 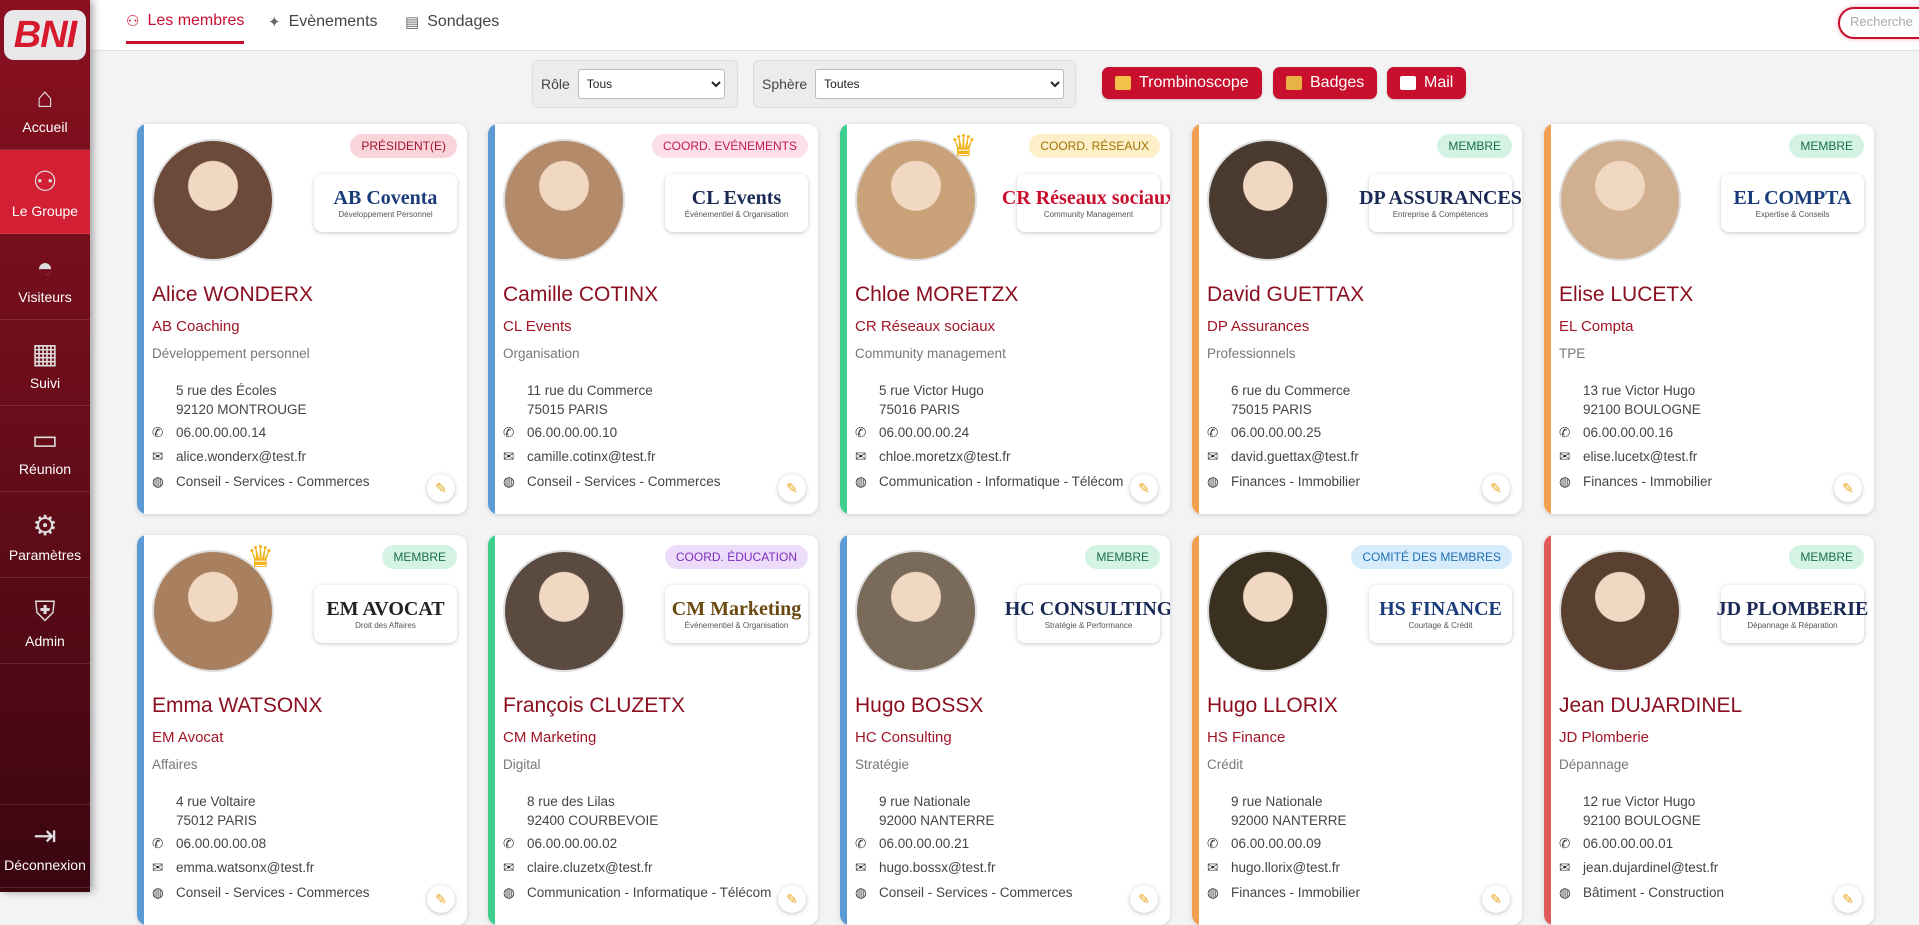 What do you see at coordinates (1271, 409) in the screenshot?
I see `address-line-2: 75015 PARIS` at bounding box center [1271, 409].